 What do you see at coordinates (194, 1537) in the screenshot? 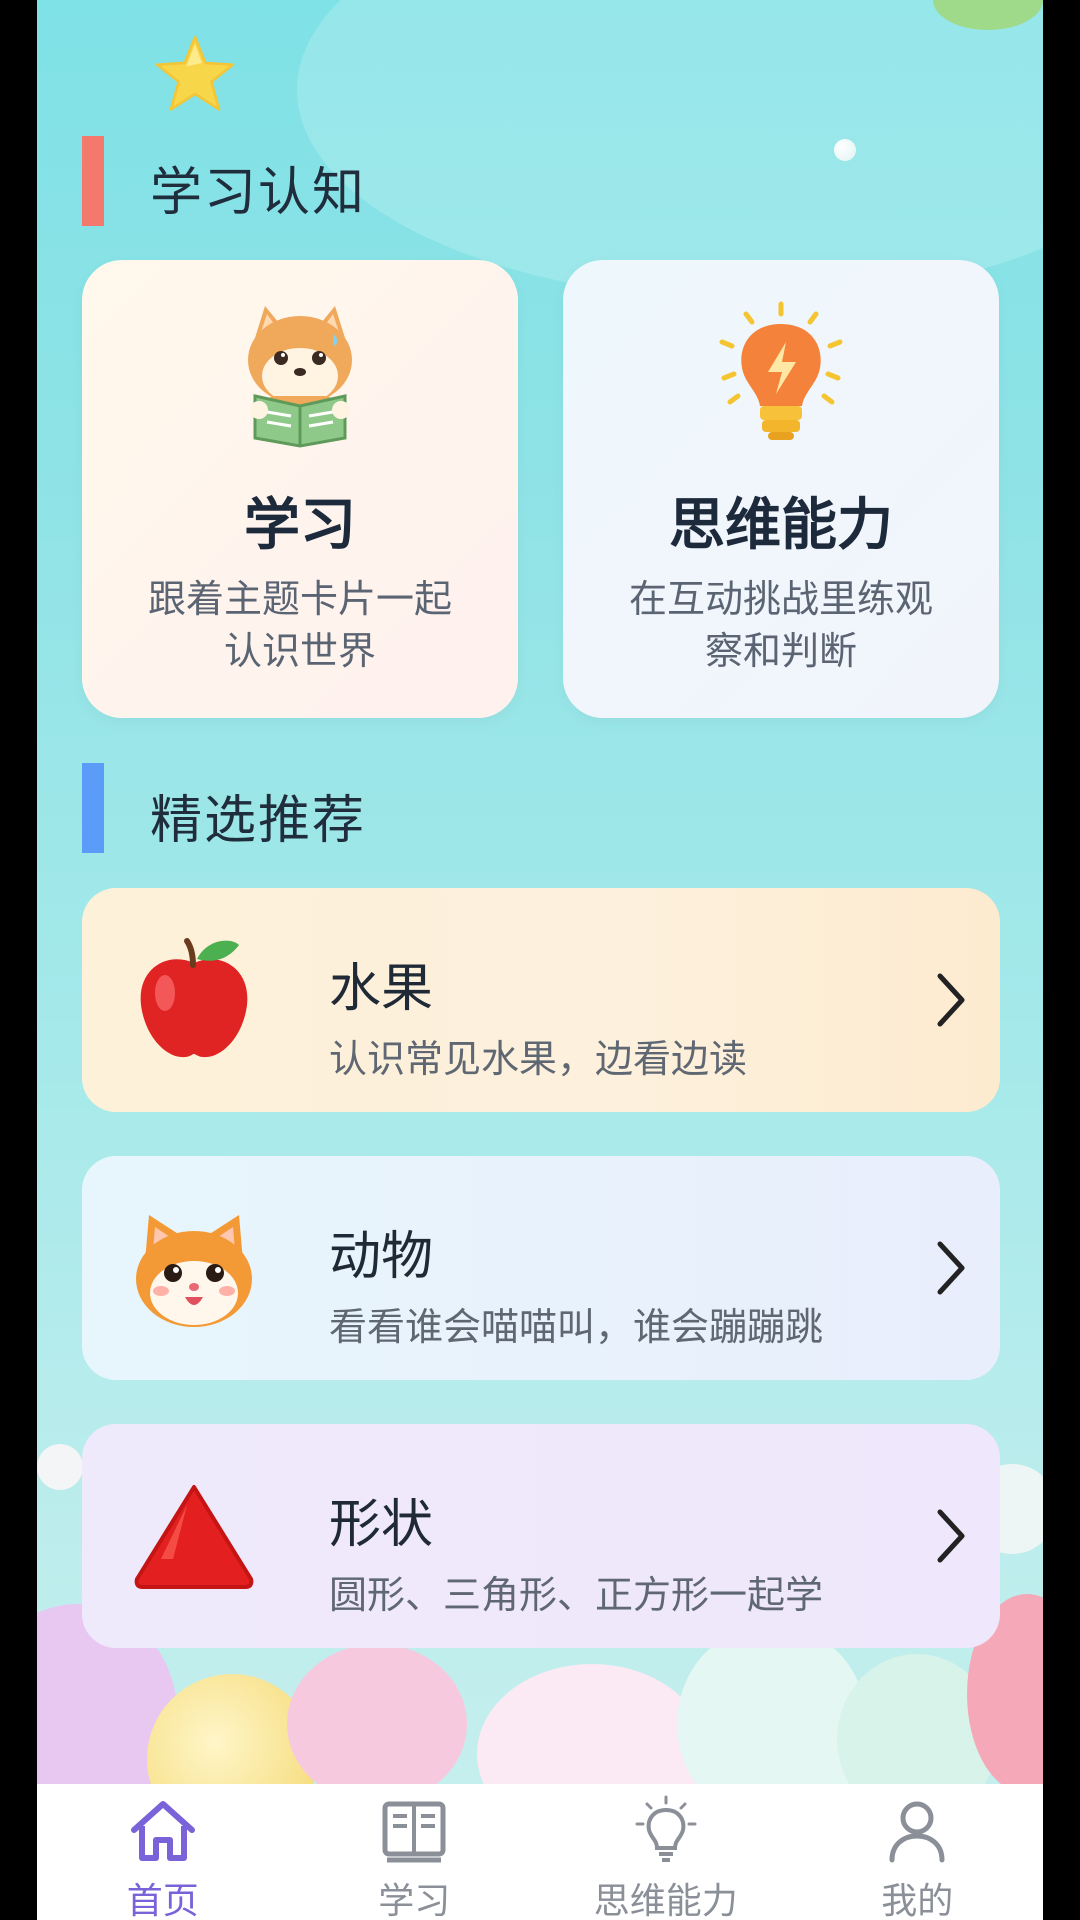
I see `triangle-icon` at bounding box center [194, 1537].